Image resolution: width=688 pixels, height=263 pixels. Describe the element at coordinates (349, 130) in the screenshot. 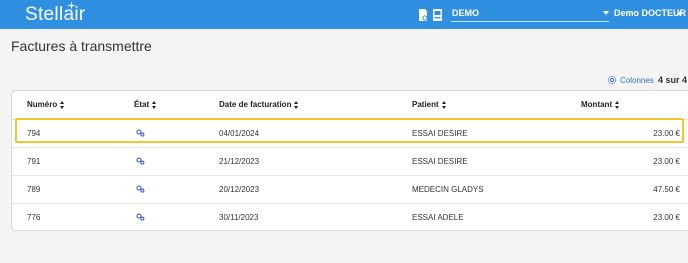

I see `row-highlight` at that location.